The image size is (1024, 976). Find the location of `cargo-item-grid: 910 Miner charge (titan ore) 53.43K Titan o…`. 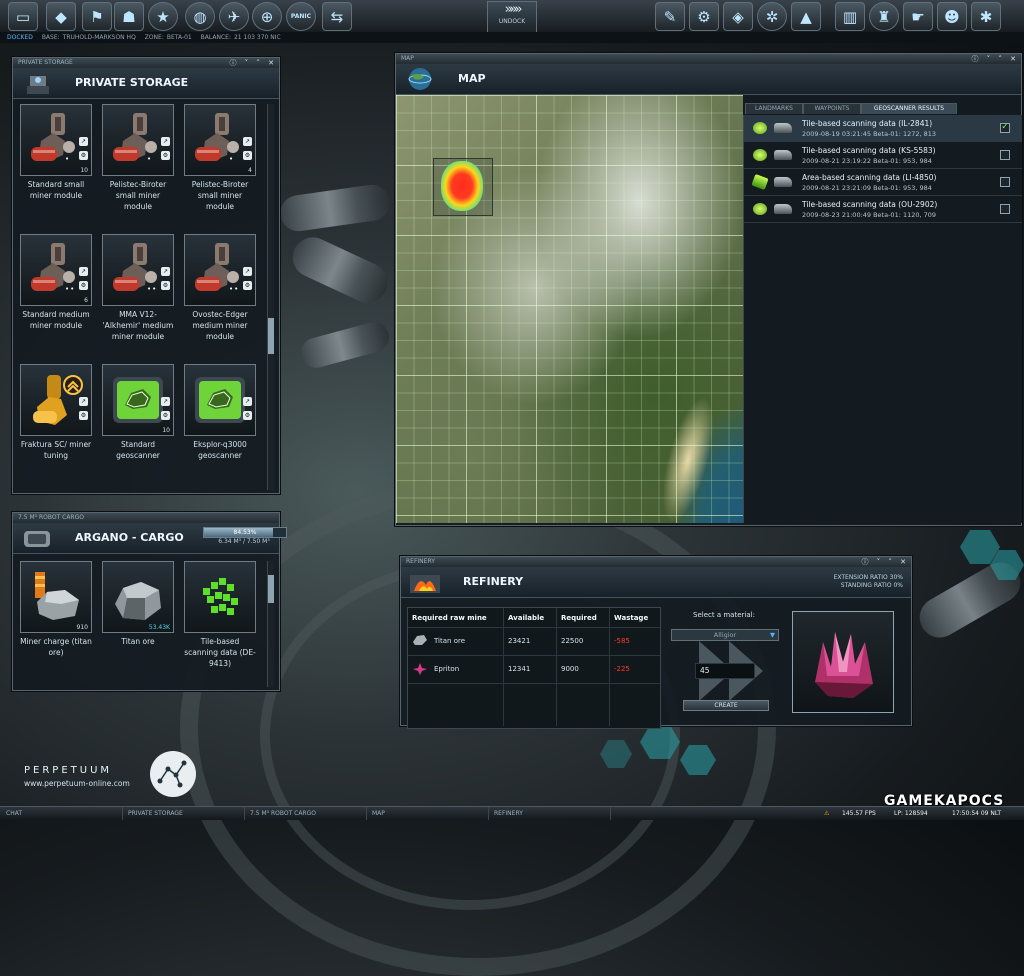

cargo-item-grid: 910 Miner charge (titan ore) 53.43K Titan o… is located at coordinates (142, 624).